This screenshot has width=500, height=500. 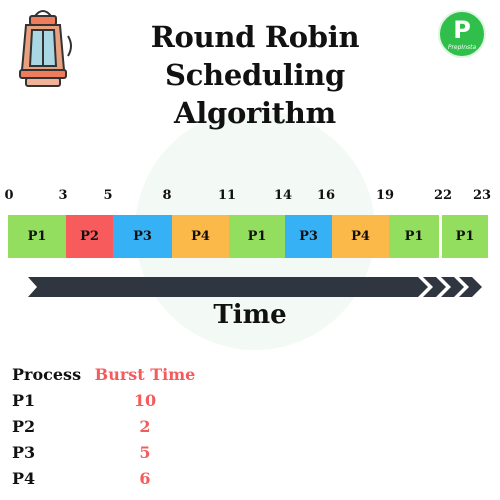 I want to click on process-column-header: Process, so click(x=47, y=374).